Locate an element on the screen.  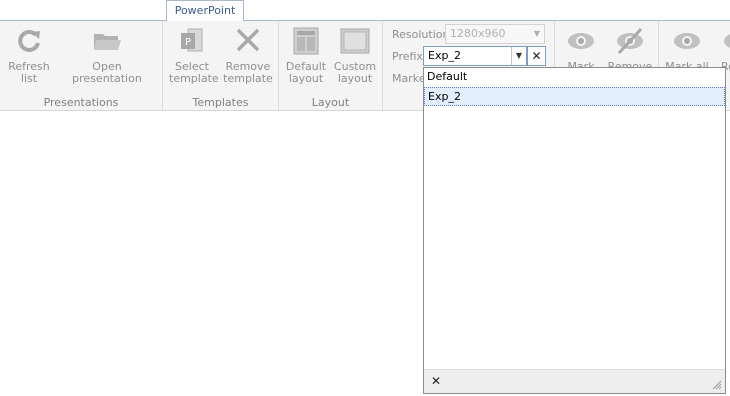
dropdown-footer: ✕ is located at coordinates (574, 381).